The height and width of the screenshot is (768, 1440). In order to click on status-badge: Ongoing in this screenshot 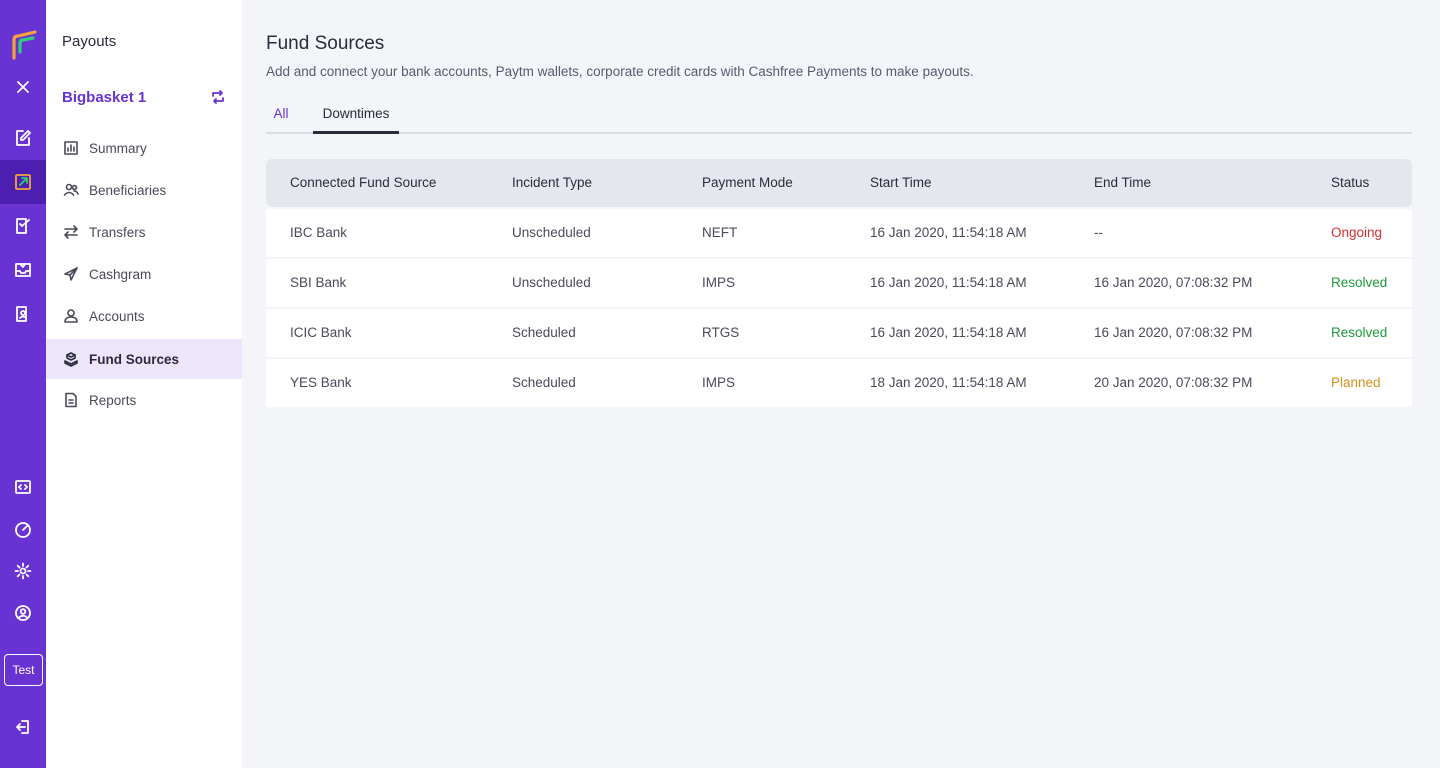, I will do `click(1357, 232)`.